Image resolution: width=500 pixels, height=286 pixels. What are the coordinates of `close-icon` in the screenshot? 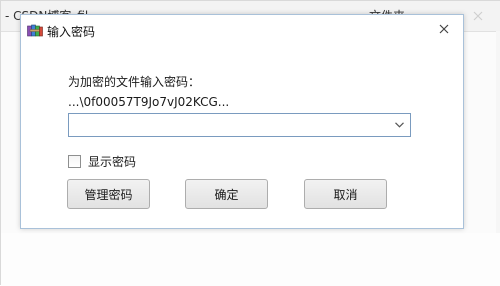 It's located at (444, 29).